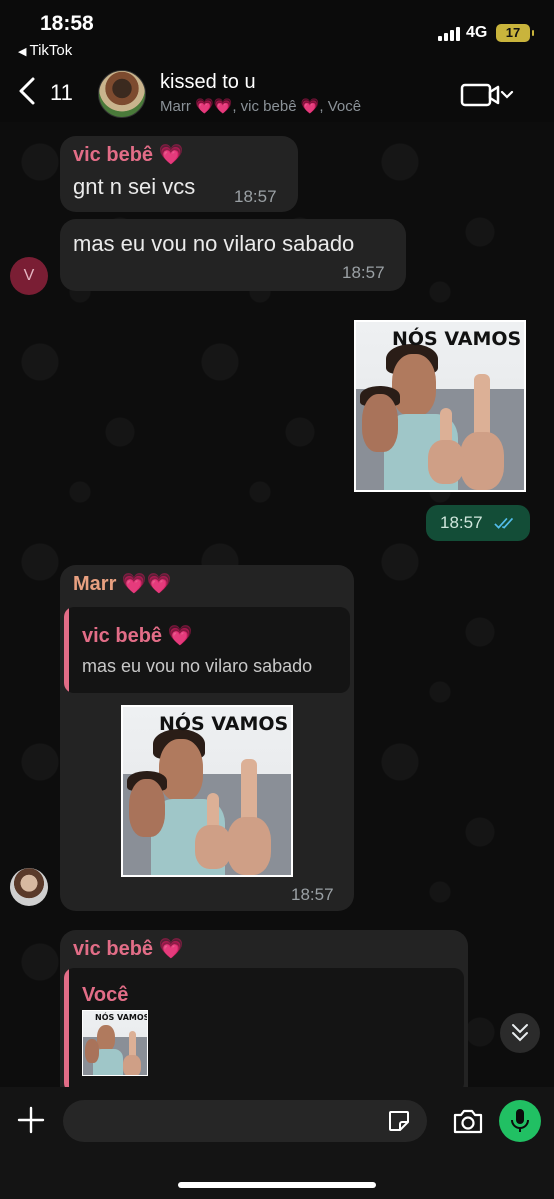  What do you see at coordinates (29, 91) in the screenshot?
I see `chevron-left-icon` at bounding box center [29, 91].